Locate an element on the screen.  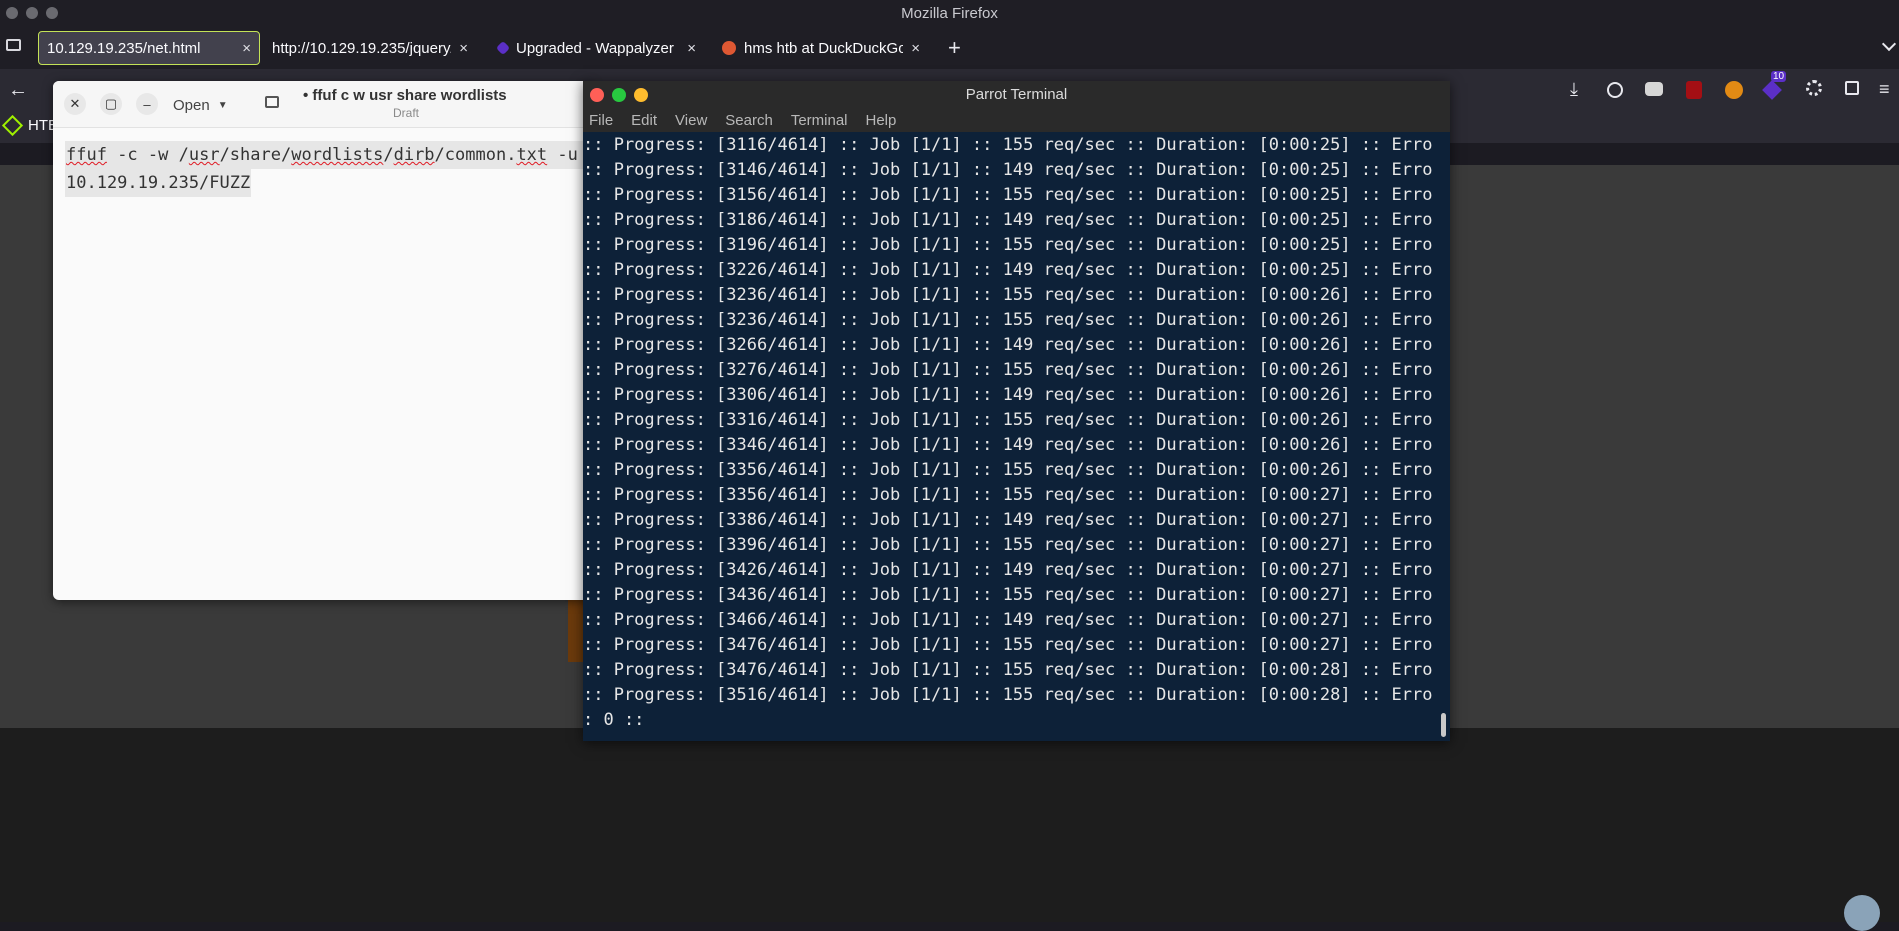
menu-view: View is located at coordinates (691, 120).